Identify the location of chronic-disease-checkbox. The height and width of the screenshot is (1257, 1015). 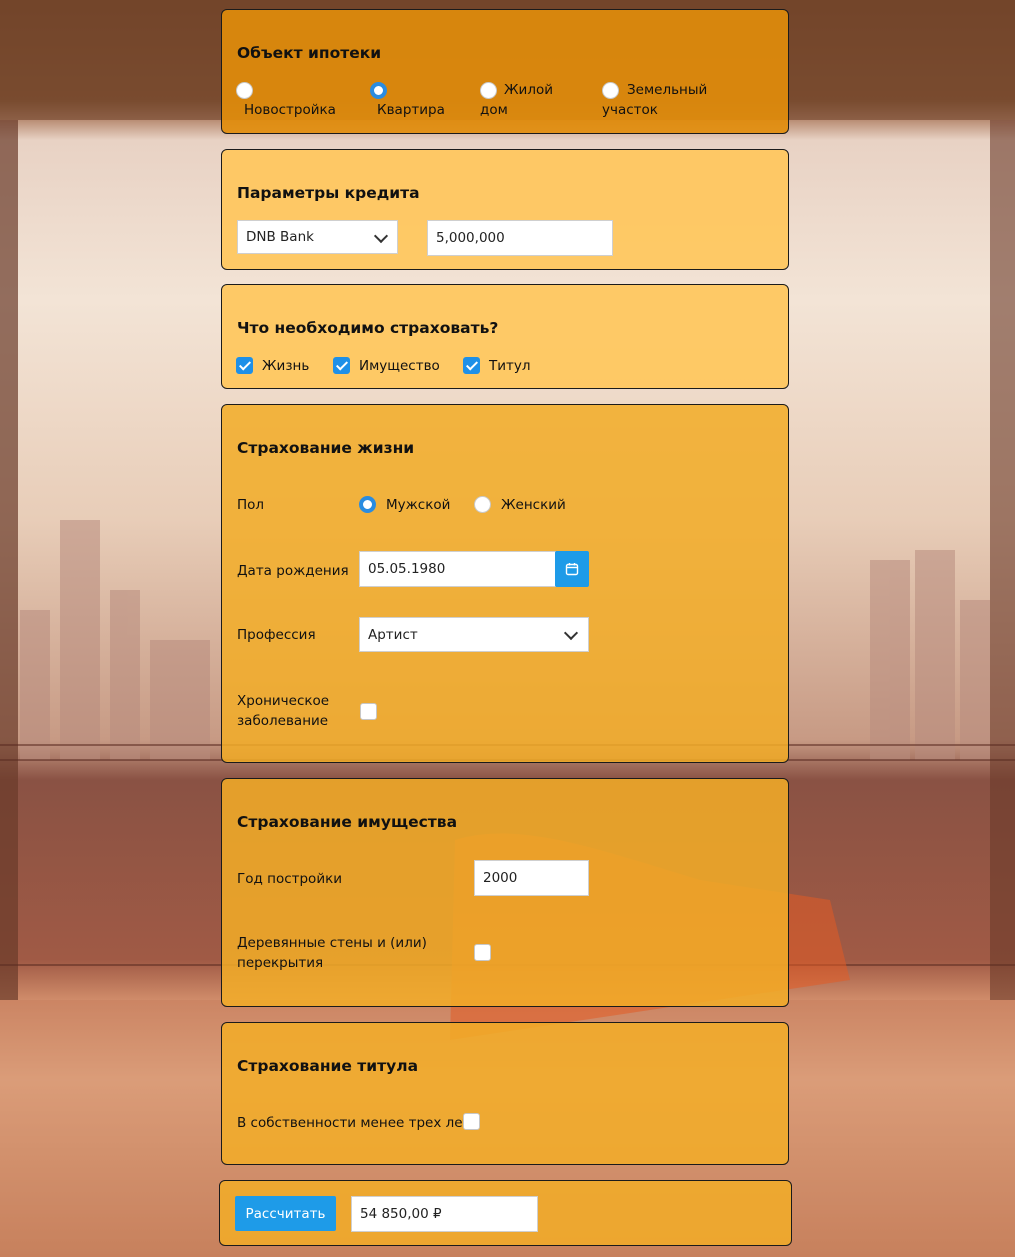
(368, 711).